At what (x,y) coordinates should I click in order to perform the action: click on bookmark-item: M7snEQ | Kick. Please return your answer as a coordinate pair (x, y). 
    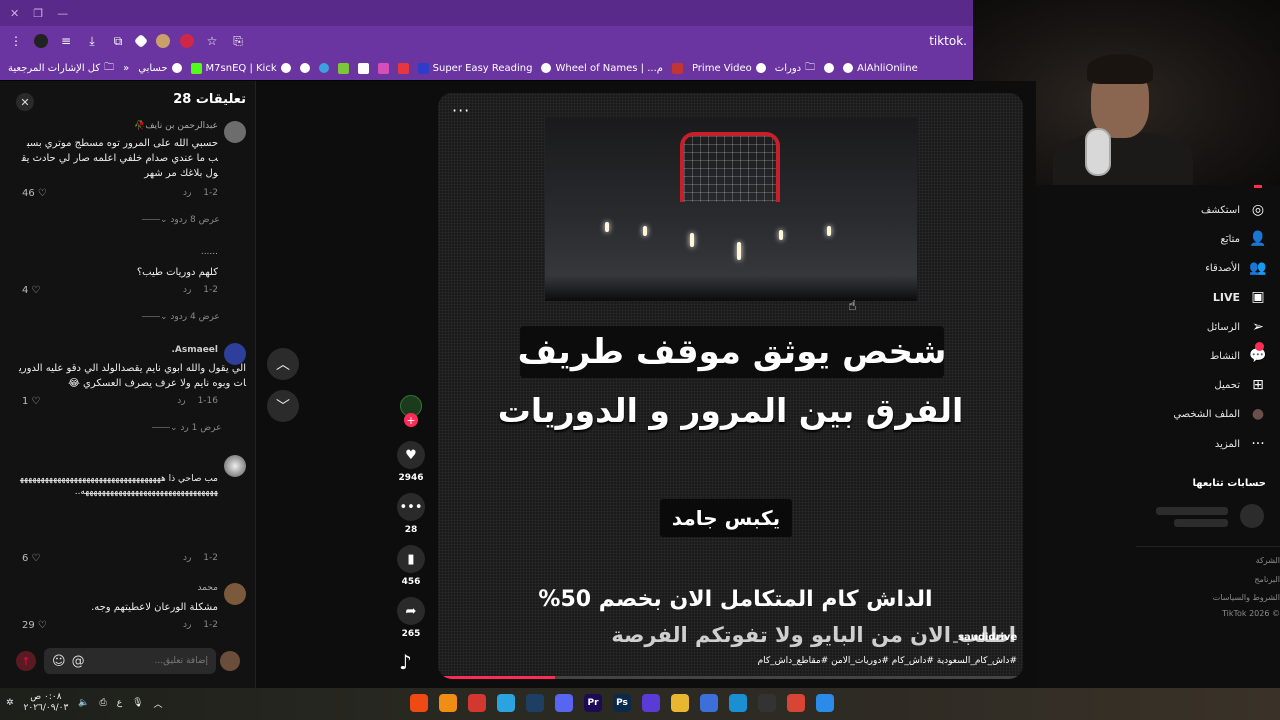
    Looking at the image, I should click on (240, 68).